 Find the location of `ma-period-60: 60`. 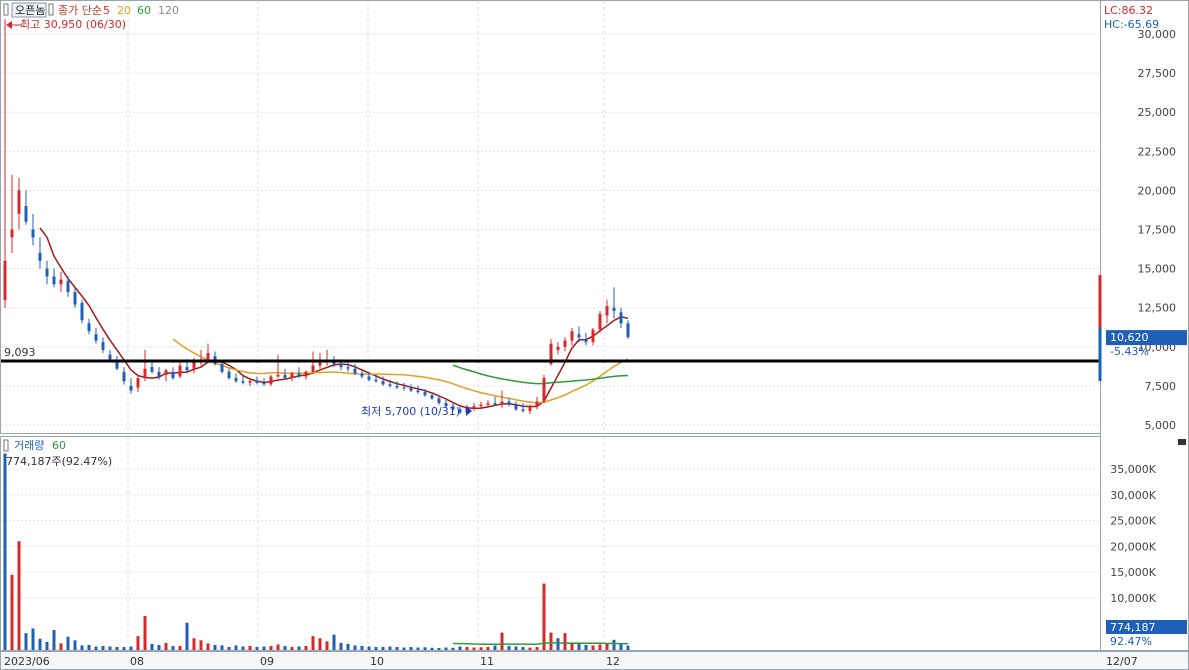

ma-period-60: 60 is located at coordinates (144, 10).